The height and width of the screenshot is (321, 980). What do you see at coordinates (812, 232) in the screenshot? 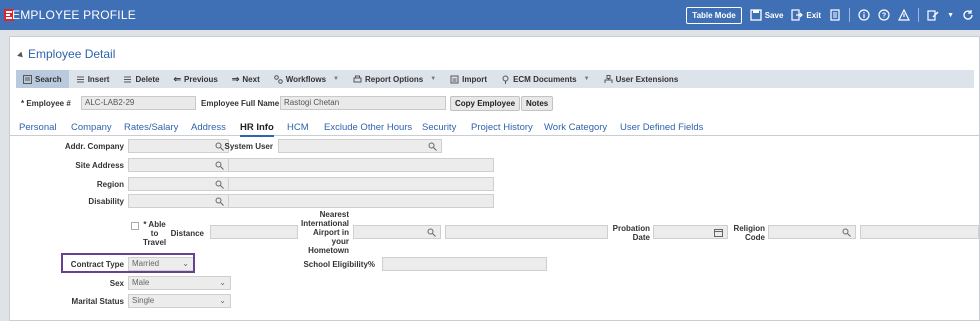
I see `religion-code-field` at bounding box center [812, 232].